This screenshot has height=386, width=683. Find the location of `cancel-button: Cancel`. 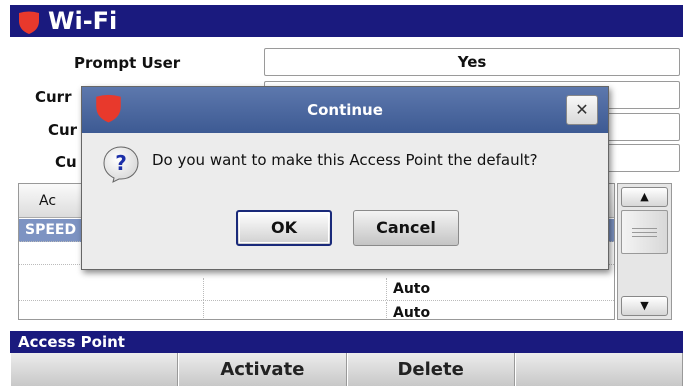

cancel-button: Cancel is located at coordinates (406, 228).